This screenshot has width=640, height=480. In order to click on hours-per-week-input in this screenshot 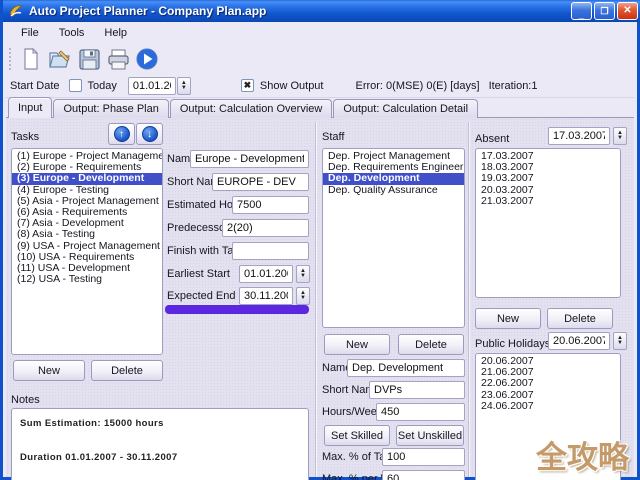, I will do `click(420, 412)`.